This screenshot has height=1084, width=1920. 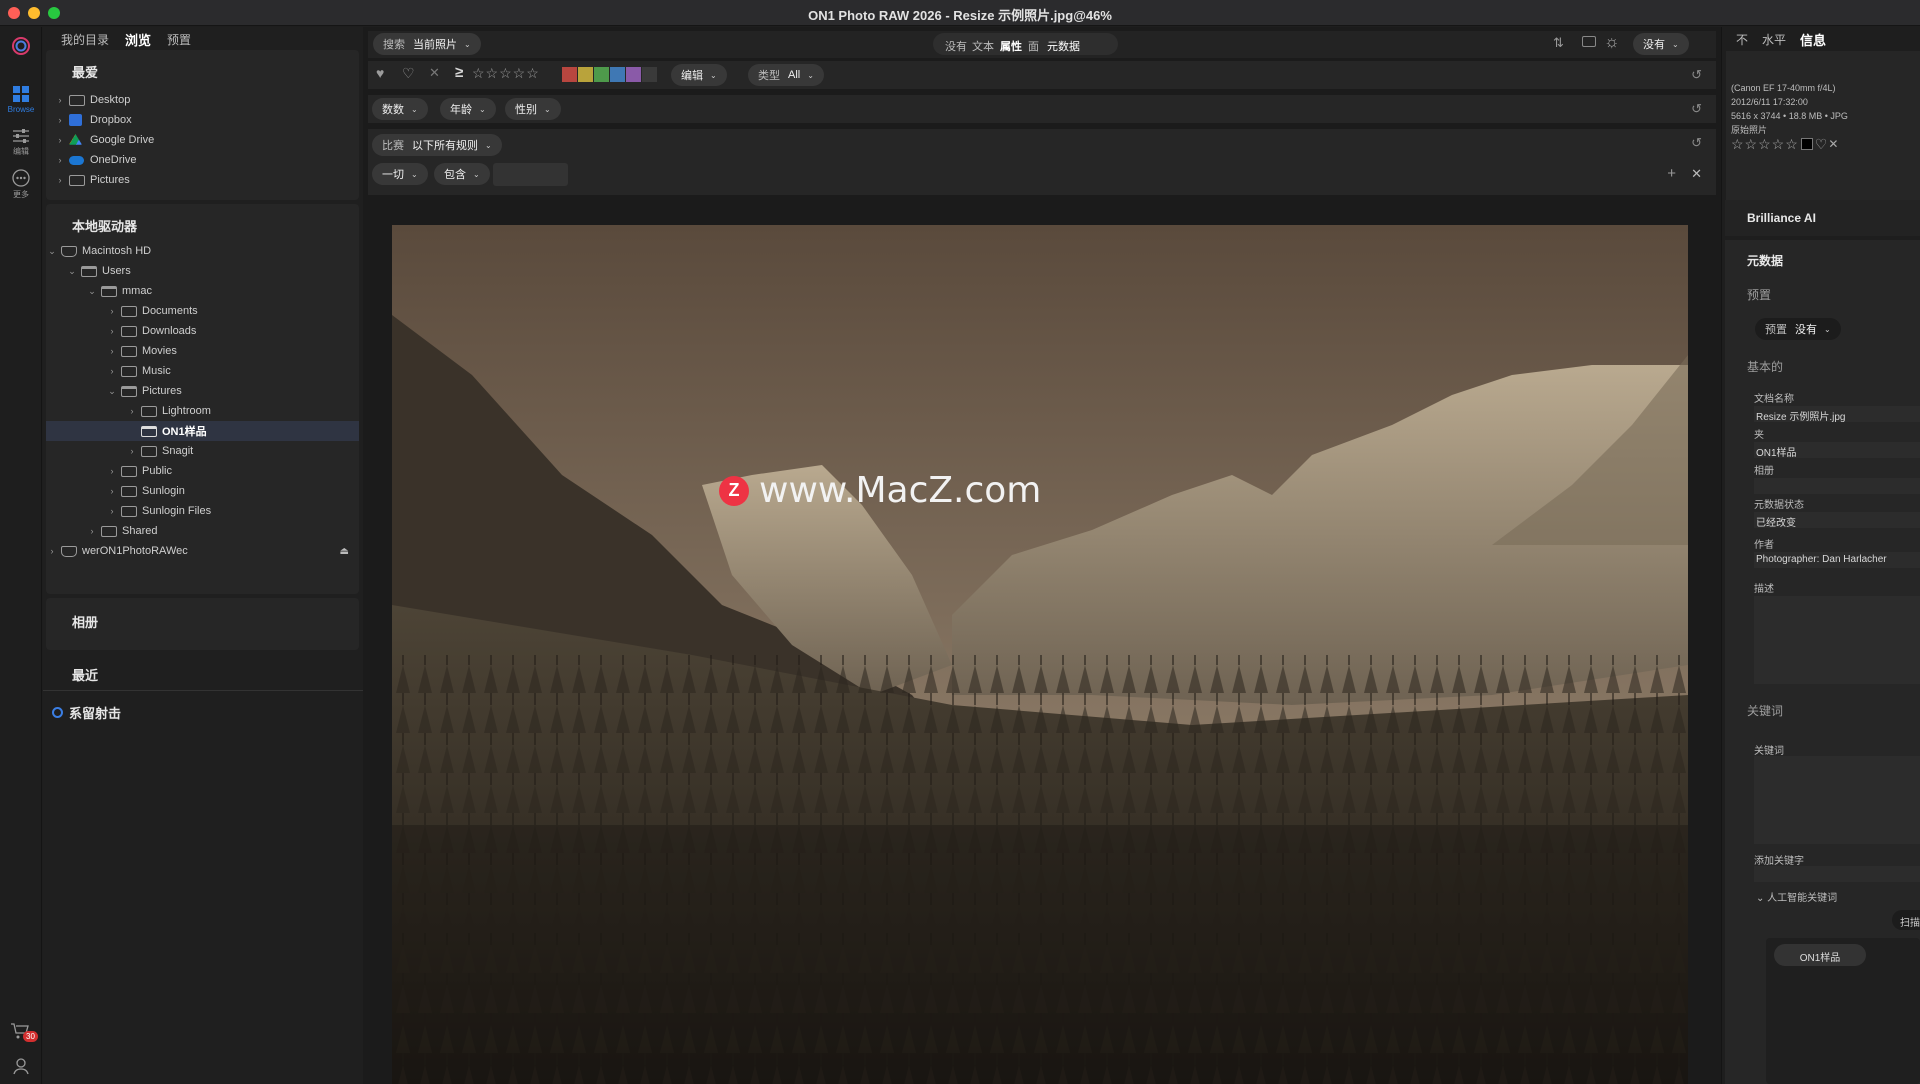 What do you see at coordinates (459, 72) in the screenshot?
I see `greater-equal-icon: ≥` at bounding box center [459, 72].